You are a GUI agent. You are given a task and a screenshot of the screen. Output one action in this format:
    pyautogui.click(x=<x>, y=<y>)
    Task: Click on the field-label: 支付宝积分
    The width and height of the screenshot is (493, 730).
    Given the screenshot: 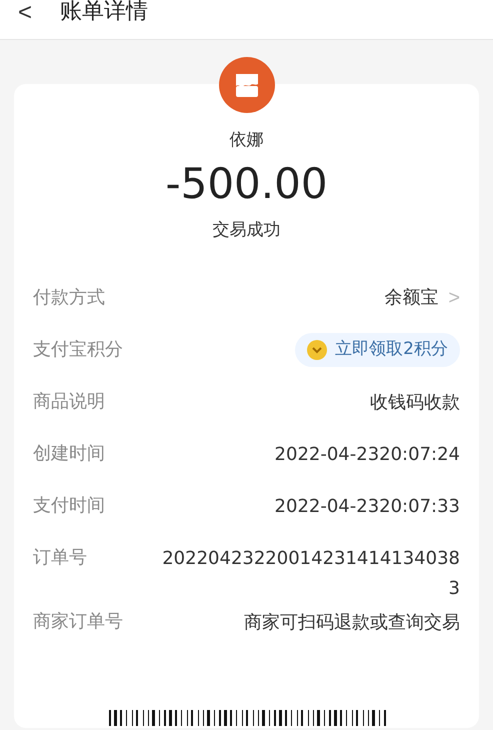 What is the action you would take?
    pyautogui.click(x=78, y=350)
    